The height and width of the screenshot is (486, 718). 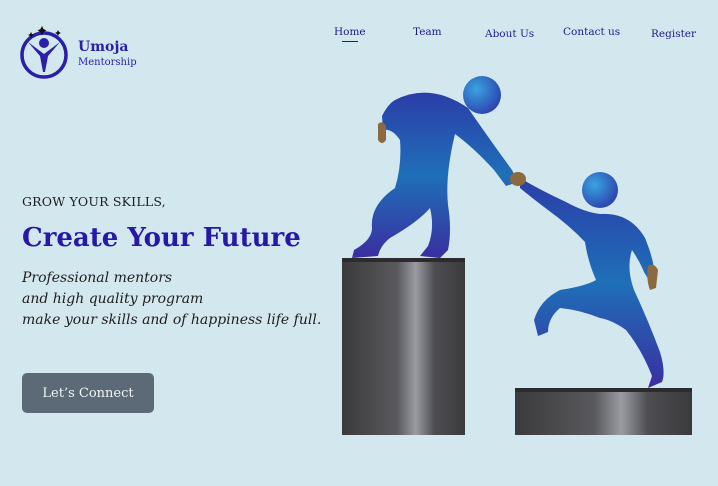 I want to click on hero-tagline-line-2: and high quality program, so click(x=113, y=299).